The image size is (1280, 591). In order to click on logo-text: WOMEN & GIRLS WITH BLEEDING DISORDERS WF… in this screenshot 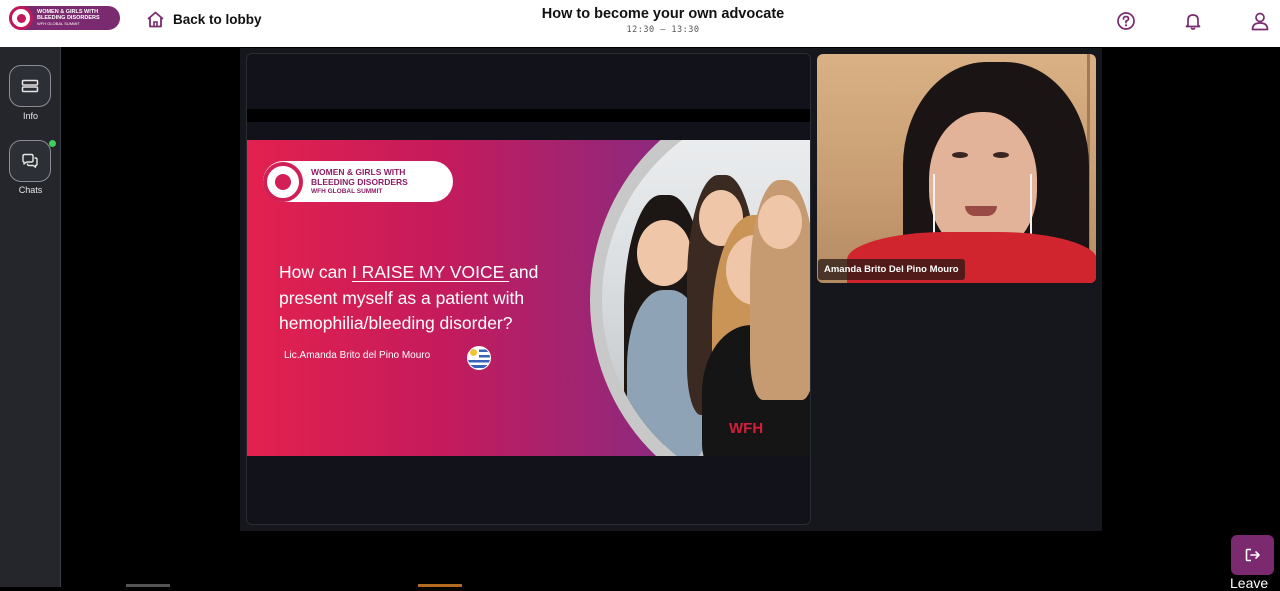, I will do `click(66, 18)`.